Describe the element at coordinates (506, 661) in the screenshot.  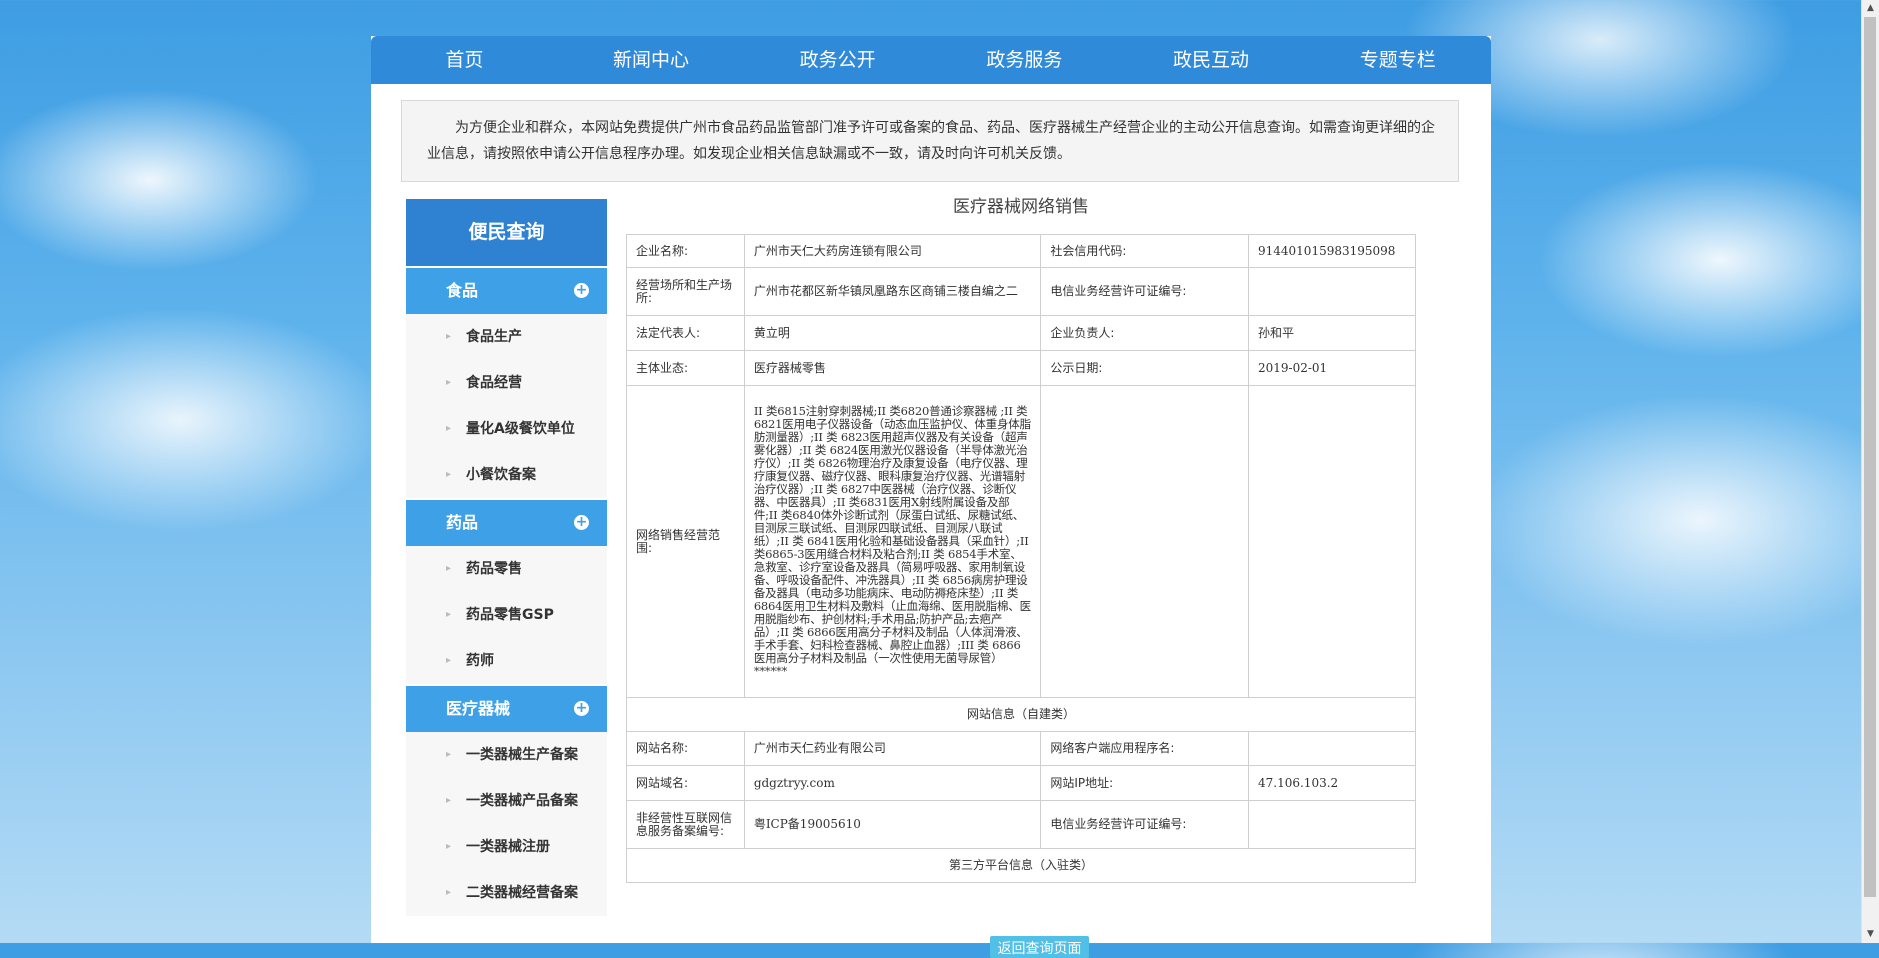
I see `sidebar-item-pharmacist: 药师` at that location.